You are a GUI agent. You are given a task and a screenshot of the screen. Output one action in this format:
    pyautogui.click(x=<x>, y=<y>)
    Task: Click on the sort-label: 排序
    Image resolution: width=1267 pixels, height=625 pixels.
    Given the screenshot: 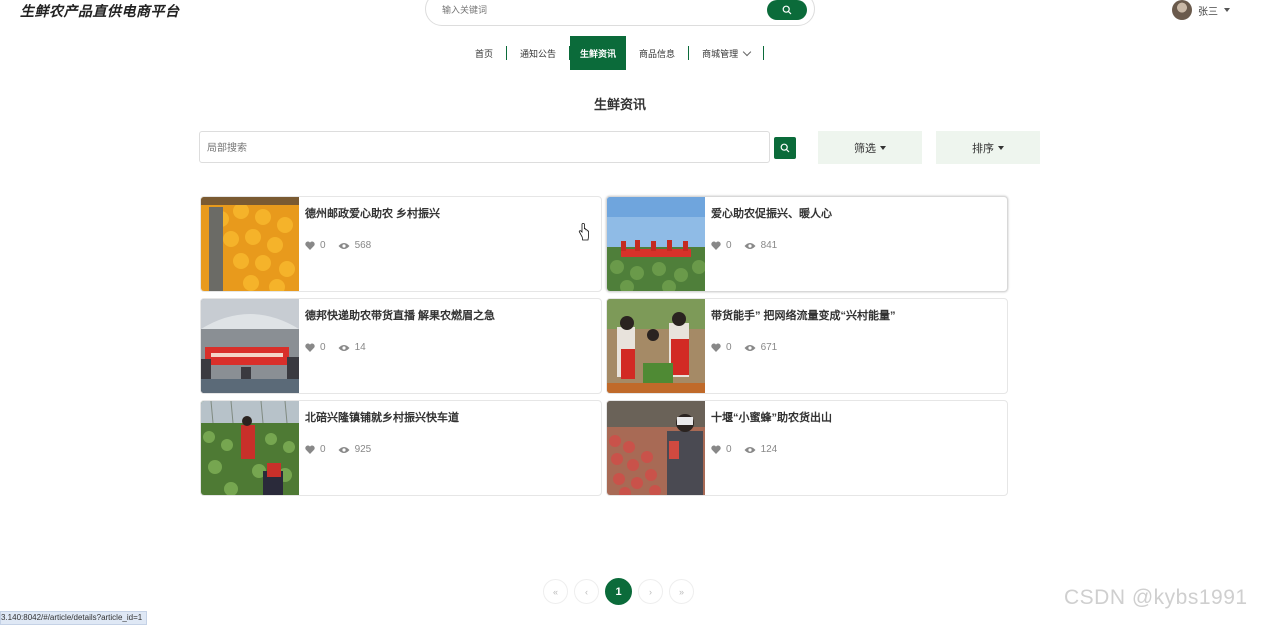 What is the action you would take?
    pyautogui.click(x=983, y=148)
    